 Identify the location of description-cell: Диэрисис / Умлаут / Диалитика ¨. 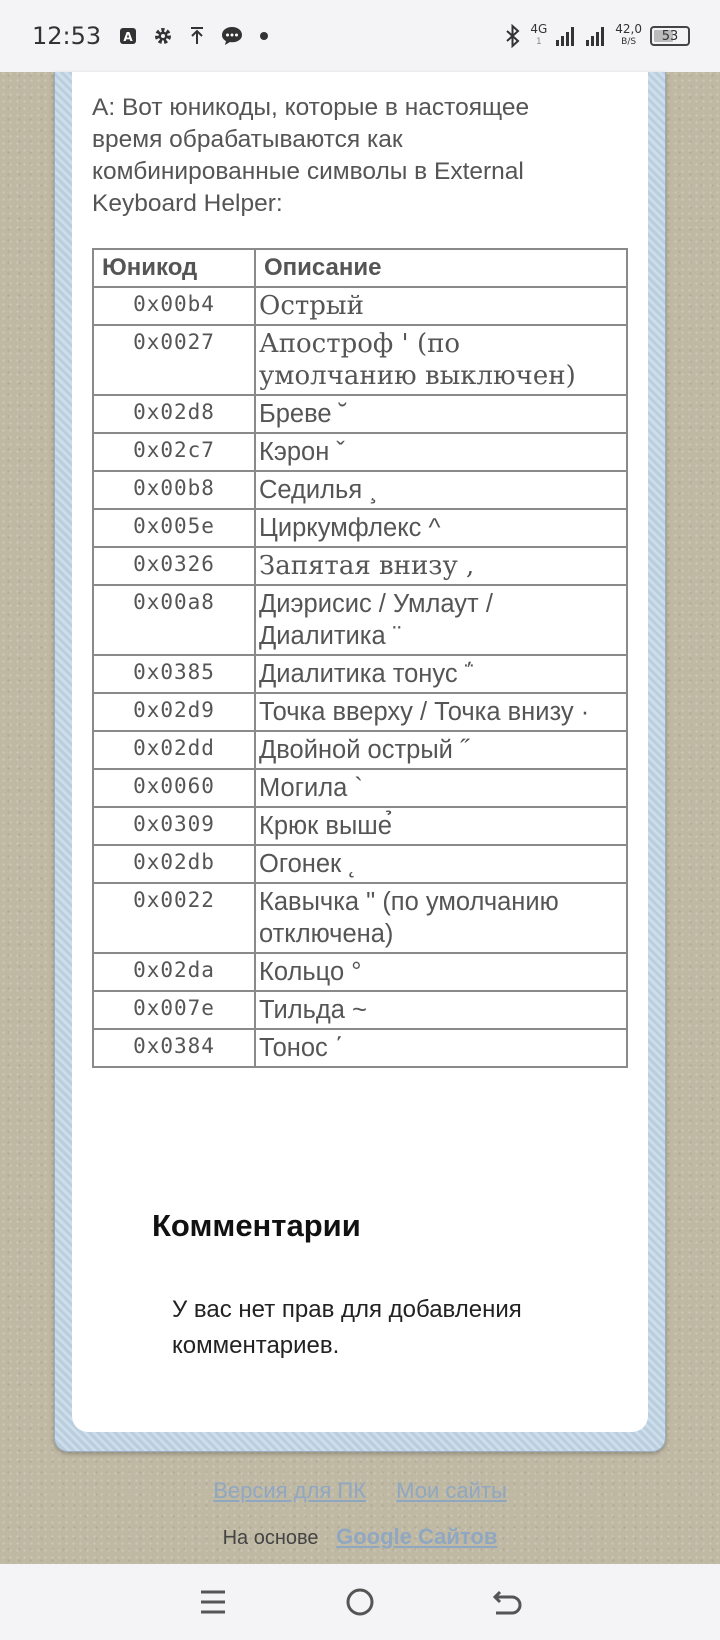
(441, 620).